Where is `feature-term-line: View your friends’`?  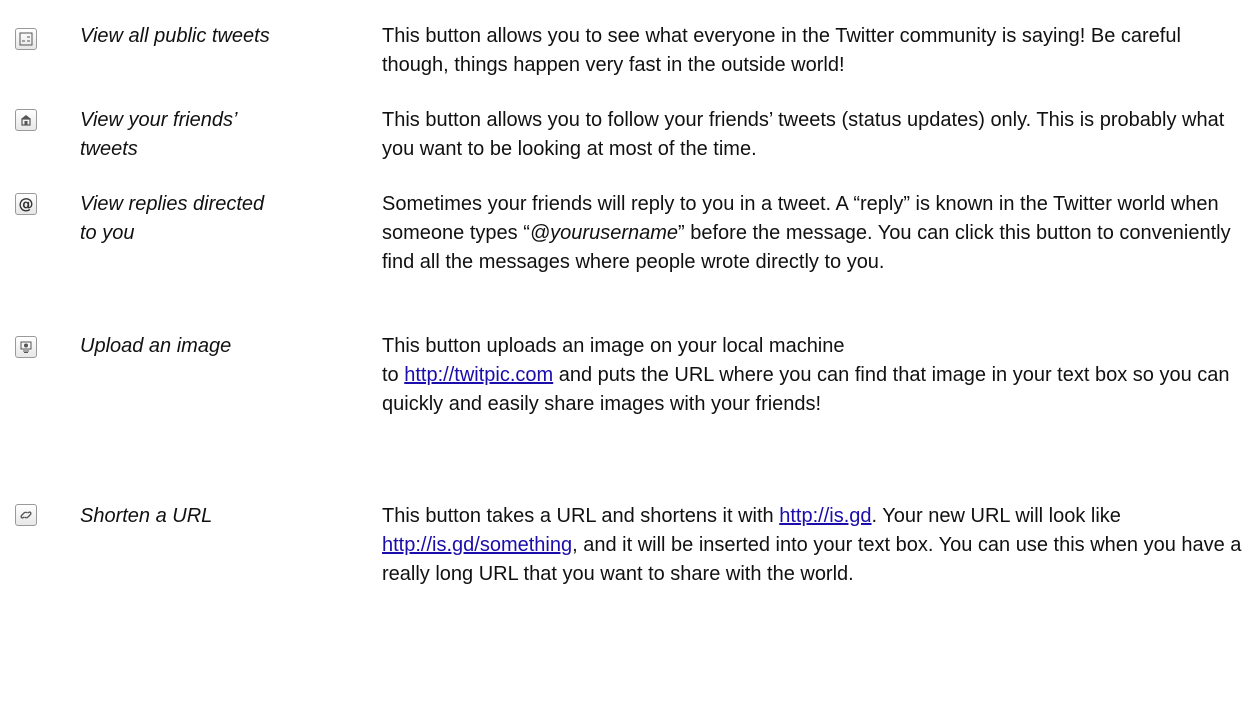
feature-term-line: View your friends’ is located at coordinates (159, 120).